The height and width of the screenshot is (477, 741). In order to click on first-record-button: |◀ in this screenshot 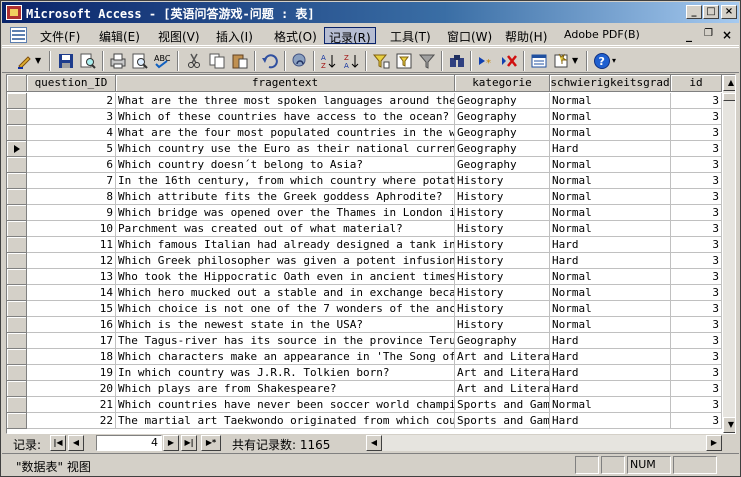, I will do `click(58, 443)`.